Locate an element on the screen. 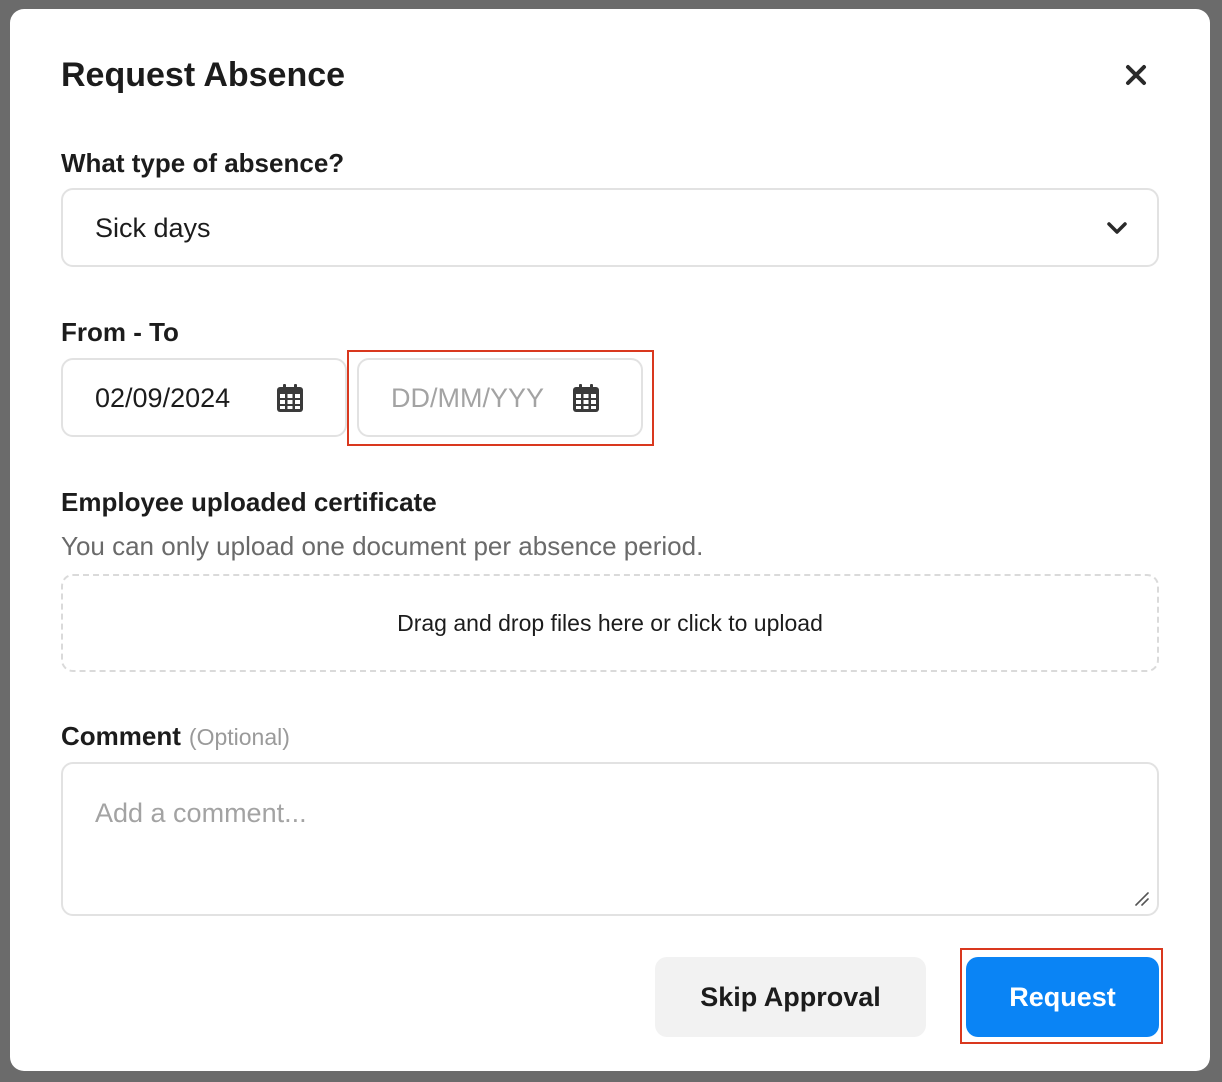 The height and width of the screenshot is (1082, 1222). close-icon is located at coordinates (1136, 75).